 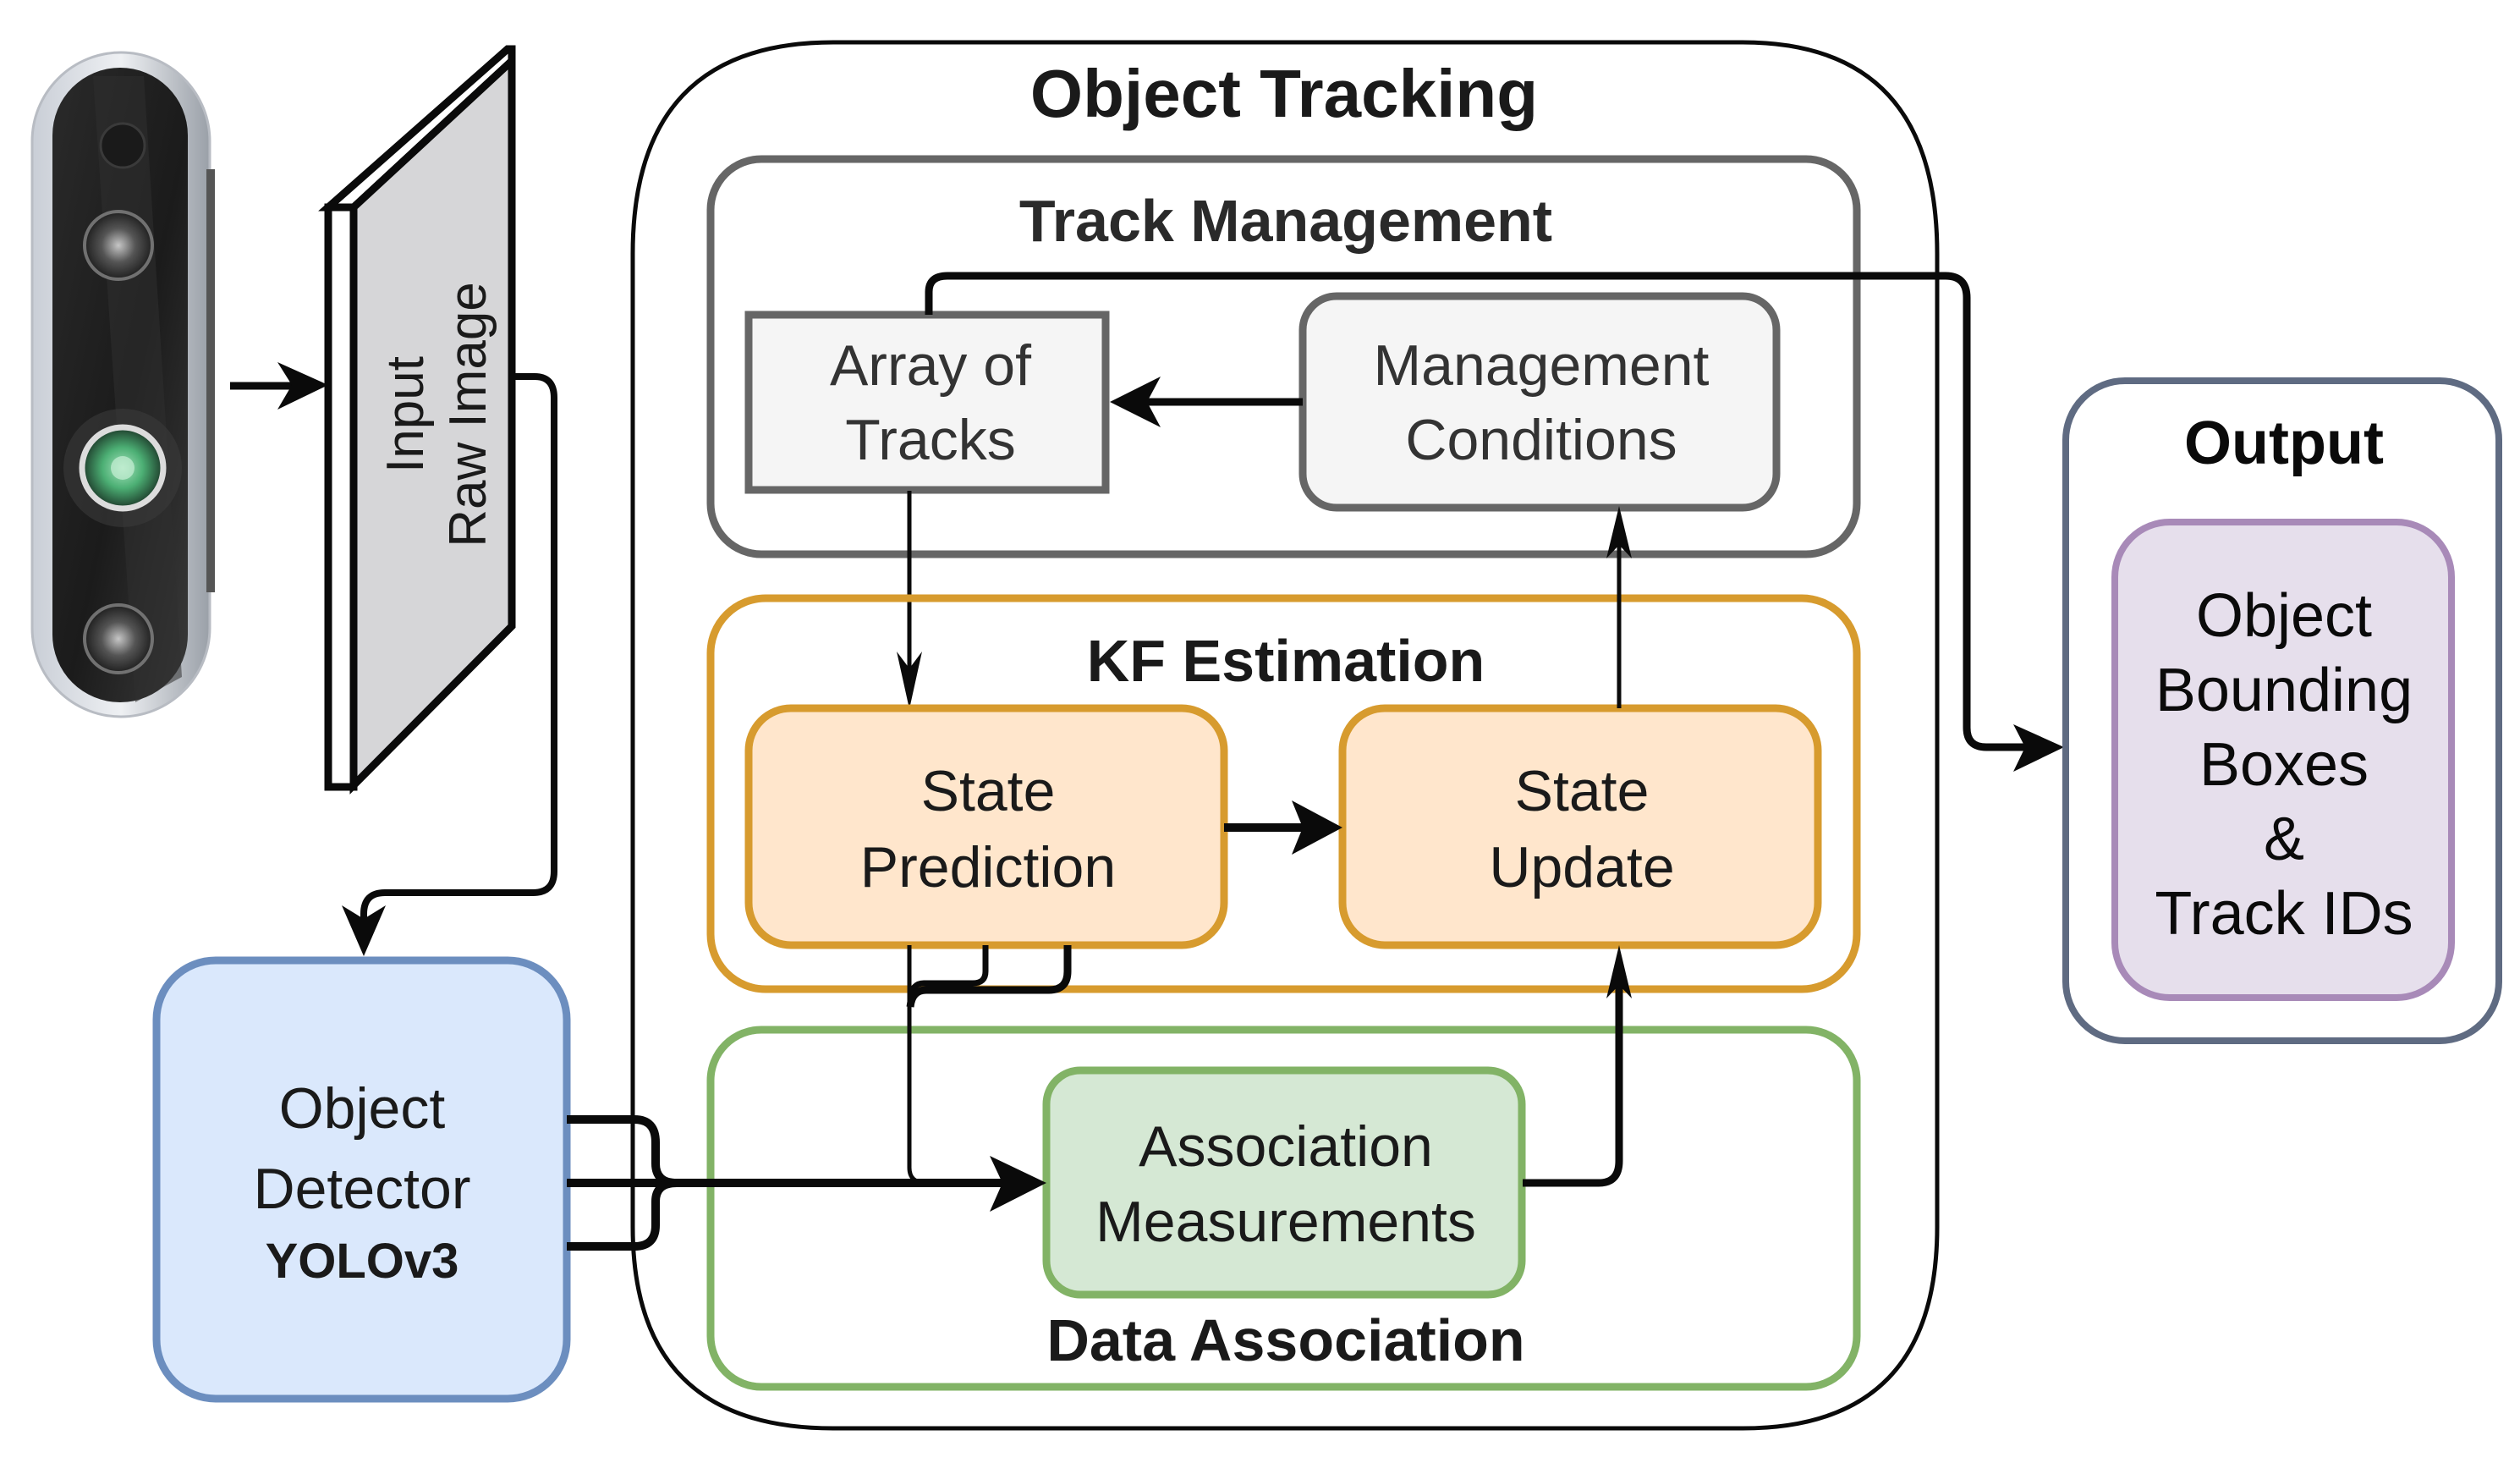 I want to click on state-update-line1: State, so click(x=1582, y=791).